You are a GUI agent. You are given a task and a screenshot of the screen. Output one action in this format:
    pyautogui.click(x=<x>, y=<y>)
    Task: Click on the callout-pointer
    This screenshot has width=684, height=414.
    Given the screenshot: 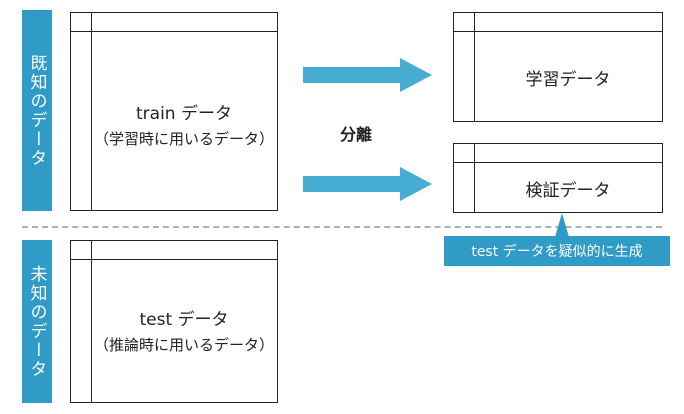 What is the action you would take?
    pyautogui.click(x=562, y=225)
    